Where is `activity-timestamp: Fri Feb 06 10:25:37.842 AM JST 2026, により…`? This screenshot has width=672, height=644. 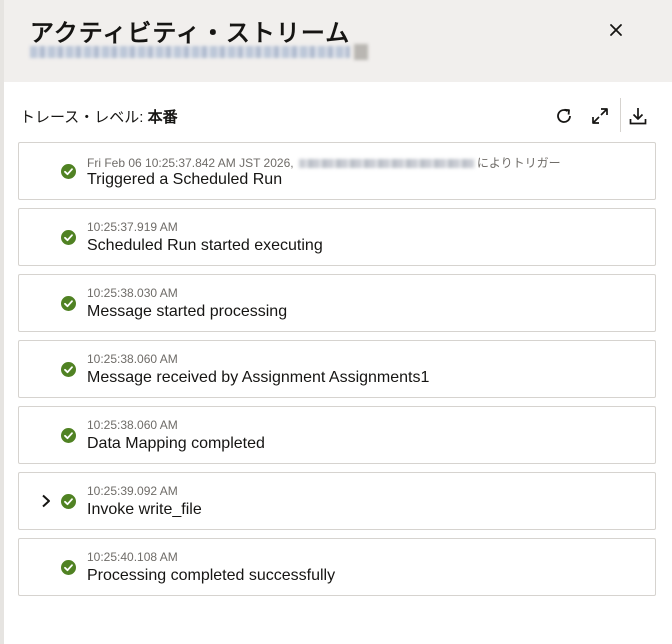
activity-timestamp: Fri Feb 06 10:25:37.842 AM JST 2026, により… is located at coordinates (324, 162).